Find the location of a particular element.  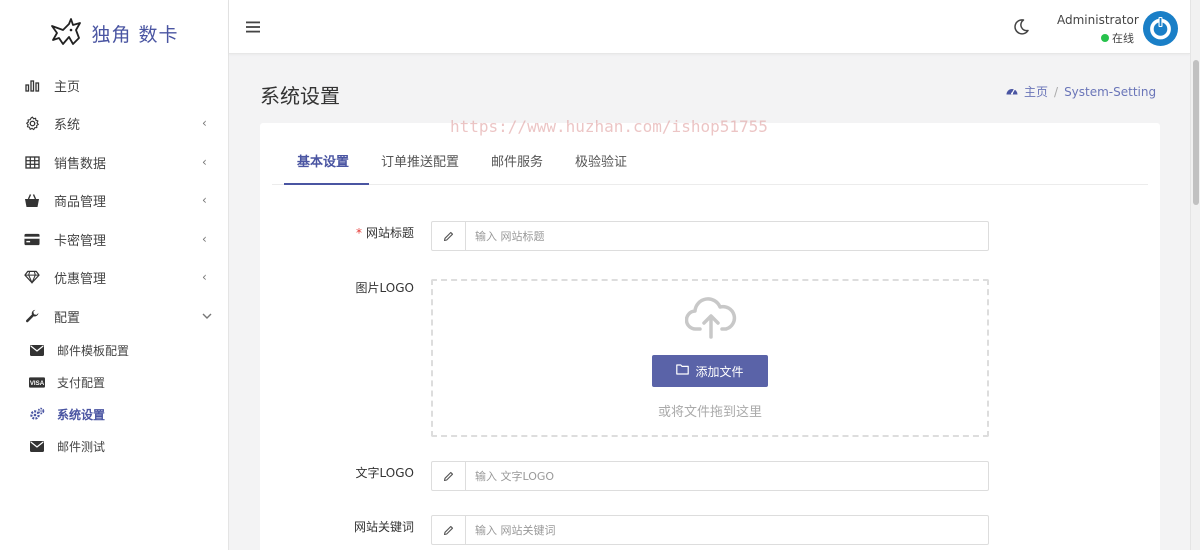

bar-chart-icon is located at coordinates (32, 85).